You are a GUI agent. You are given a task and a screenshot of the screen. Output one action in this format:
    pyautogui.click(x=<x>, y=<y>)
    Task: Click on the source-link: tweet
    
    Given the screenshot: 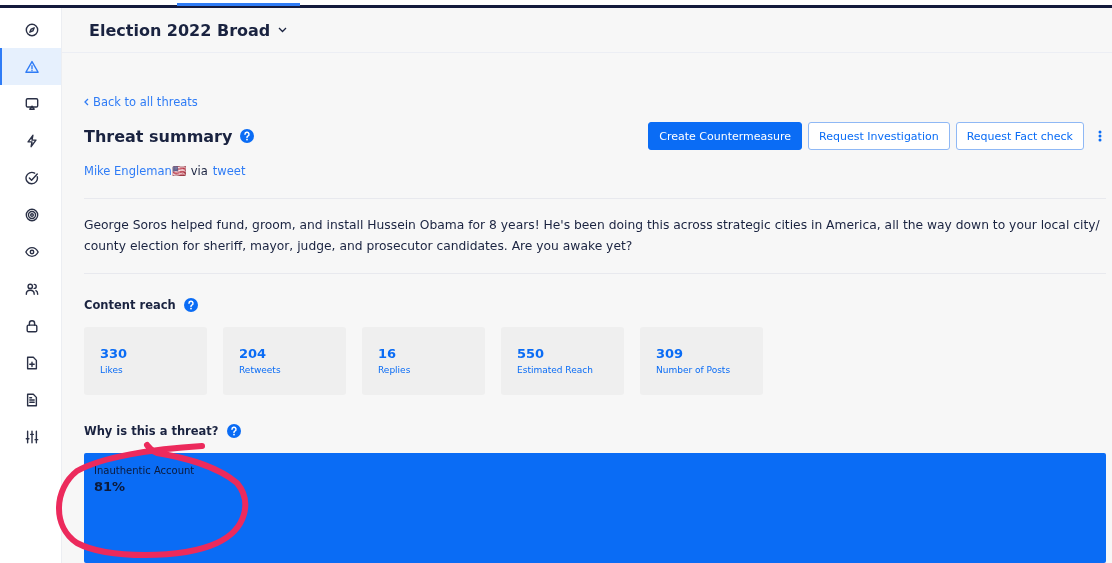 What is the action you would take?
    pyautogui.click(x=229, y=171)
    